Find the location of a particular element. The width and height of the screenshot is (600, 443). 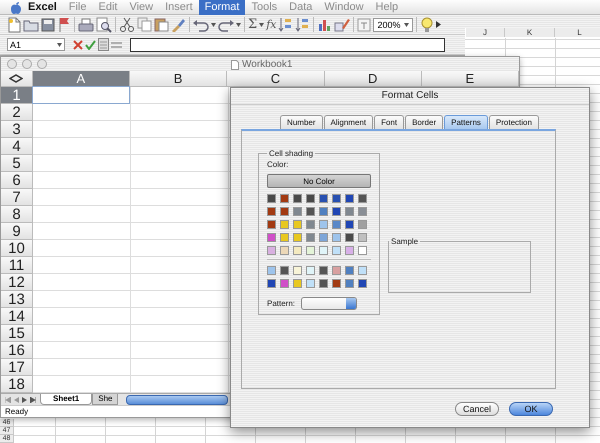

check-icon is located at coordinates (90, 45).